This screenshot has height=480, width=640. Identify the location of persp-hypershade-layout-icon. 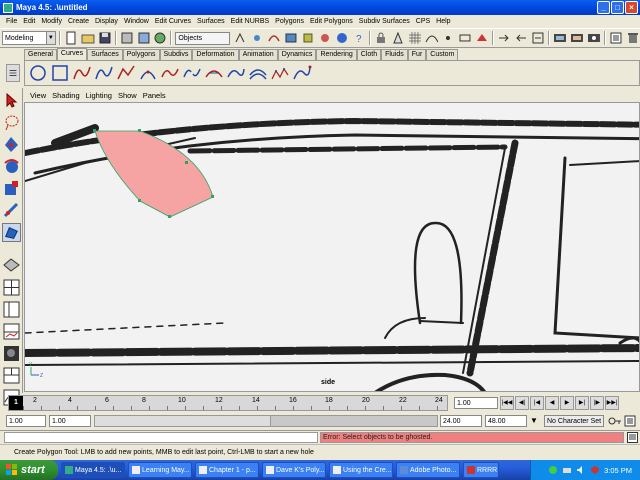
(11, 375).